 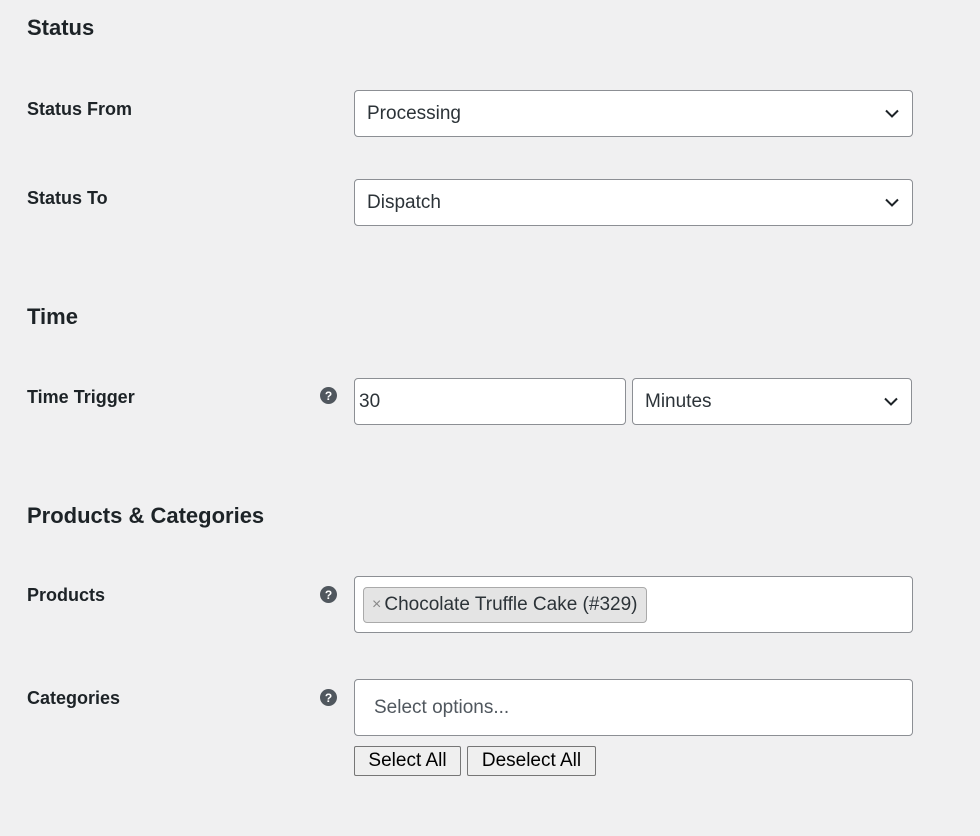 I want to click on products-multiselect: × Chocolate Truffle Cake (#329), so click(x=633, y=604).